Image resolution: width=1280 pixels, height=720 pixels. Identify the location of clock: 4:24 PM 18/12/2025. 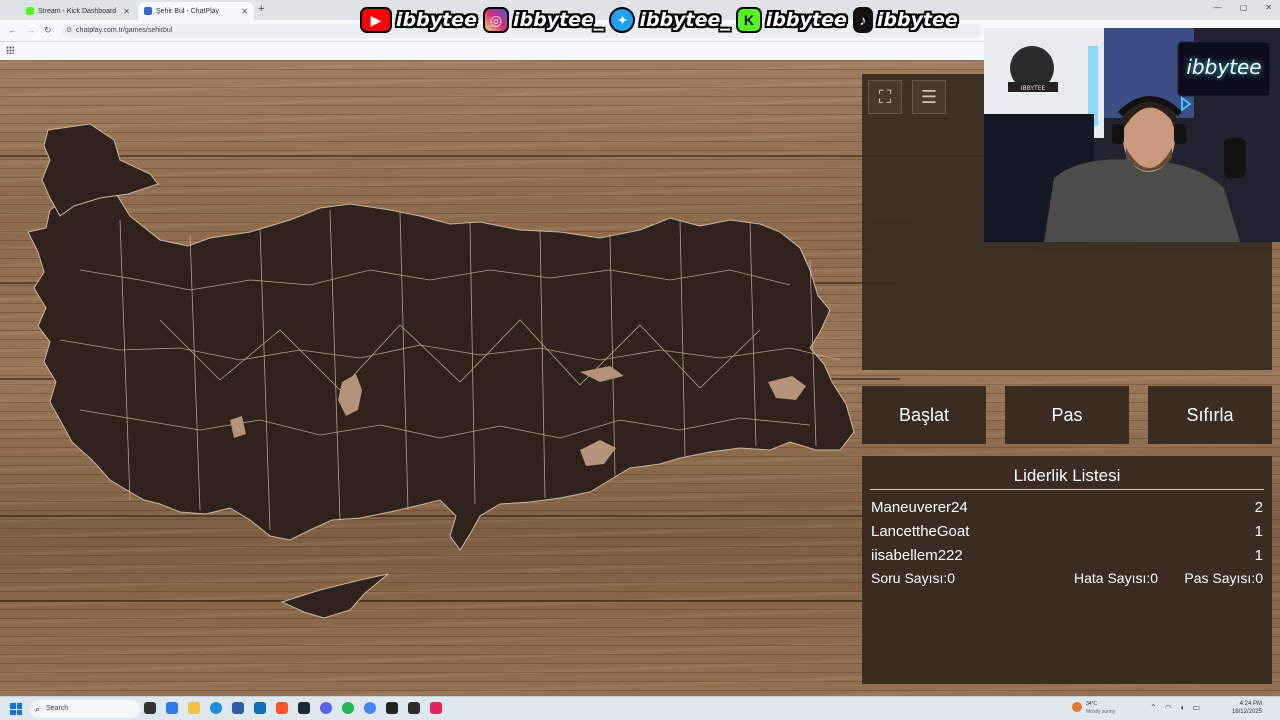
(1246, 708).